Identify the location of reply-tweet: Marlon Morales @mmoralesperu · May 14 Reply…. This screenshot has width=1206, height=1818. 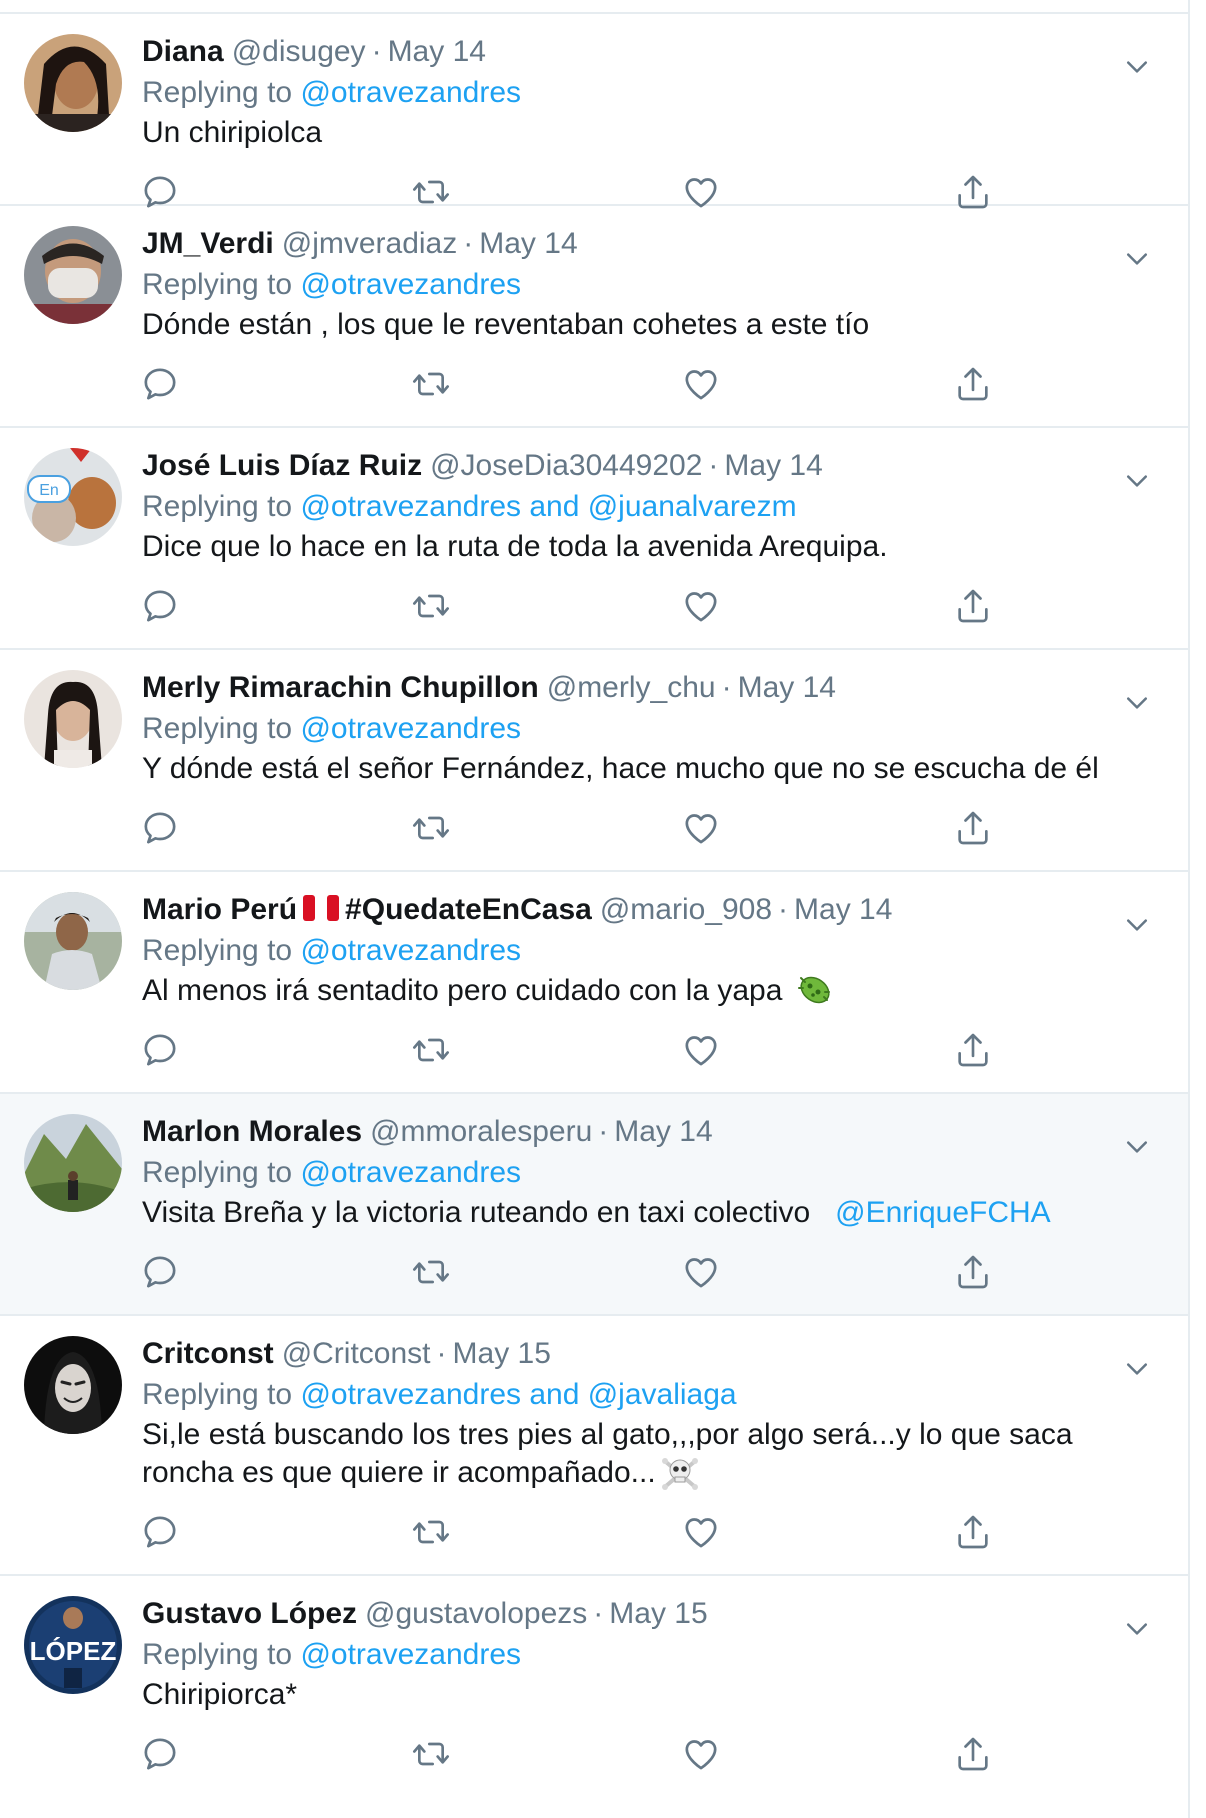
(594, 1205).